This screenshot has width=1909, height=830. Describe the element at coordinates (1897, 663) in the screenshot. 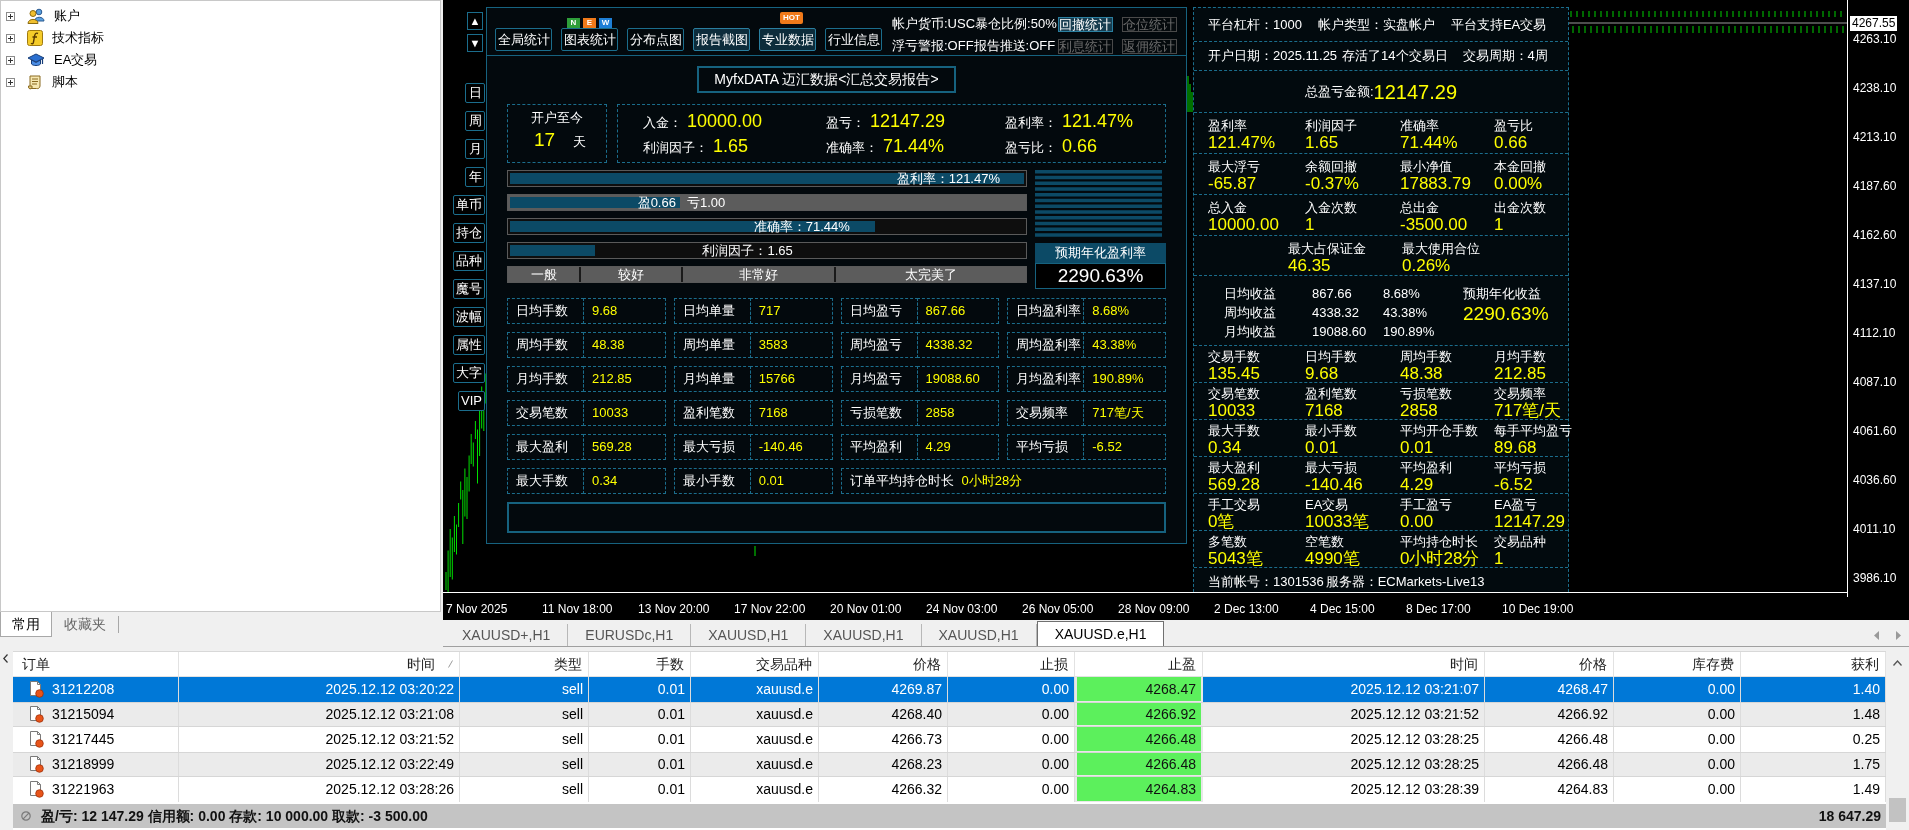

I see `scroll-up-icon` at that location.